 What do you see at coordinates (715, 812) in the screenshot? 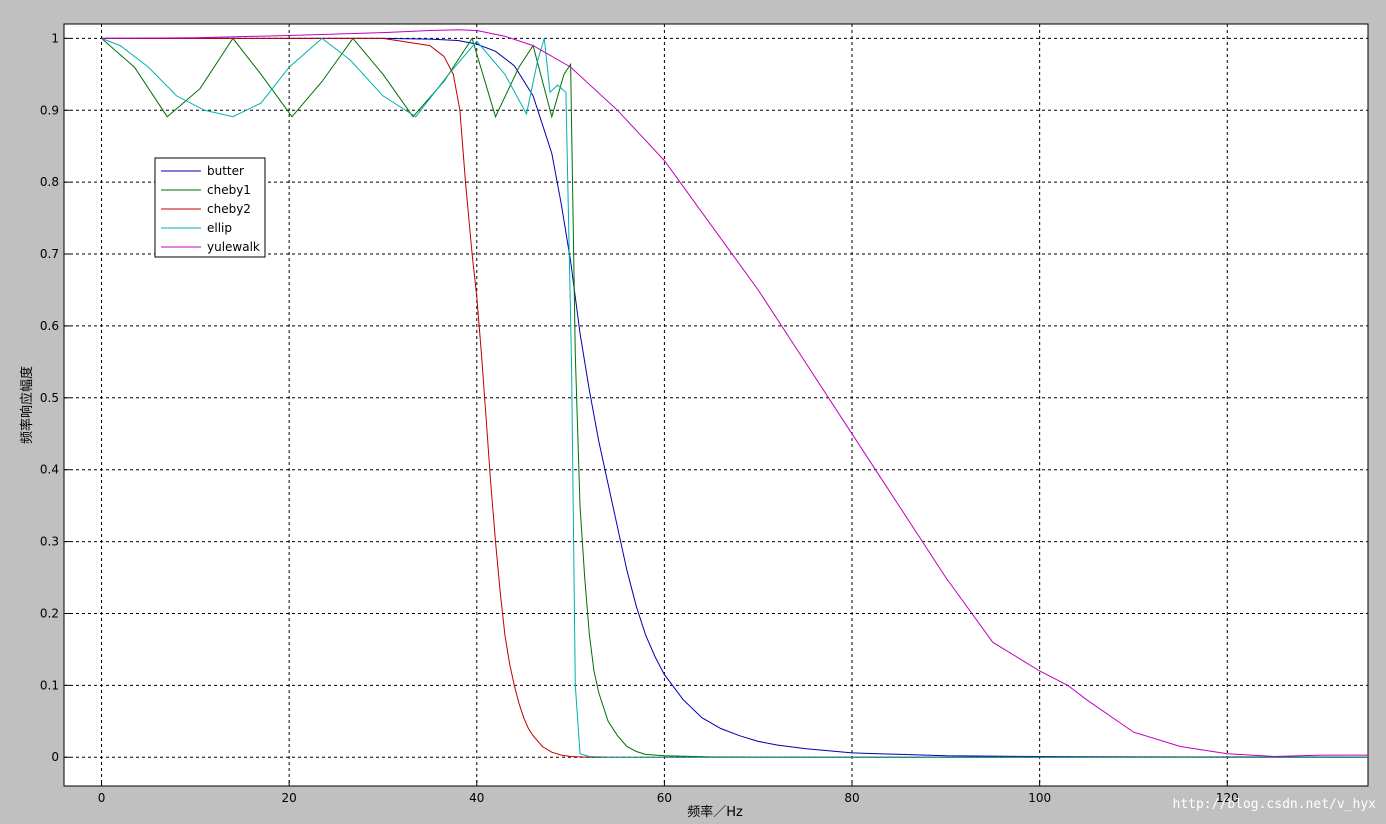
I see `x-axis-label: 频率／Hz` at bounding box center [715, 812].